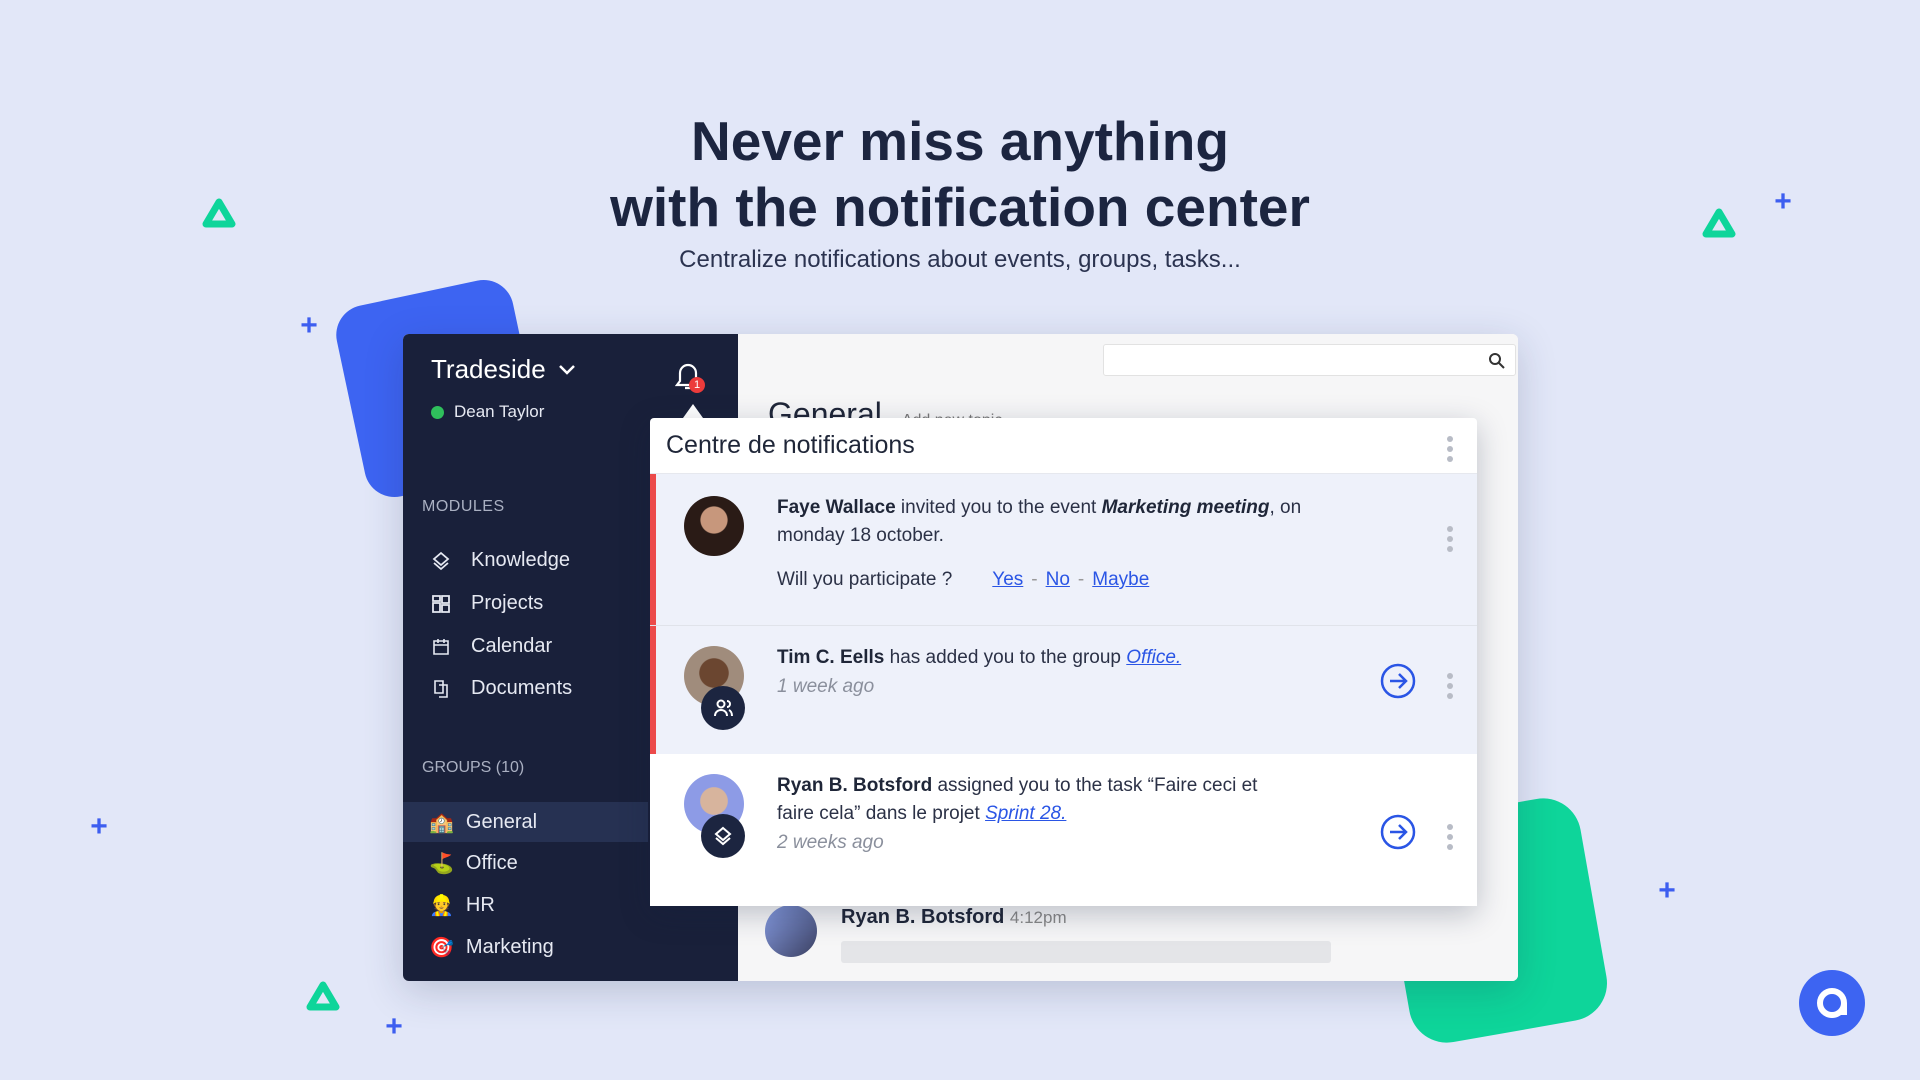 The height and width of the screenshot is (1080, 1920). Describe the element at coordinates (963, 580) in the screenshot. I see `rsvp-row: Will you participate ? Yes - No - Maybe` at that location.